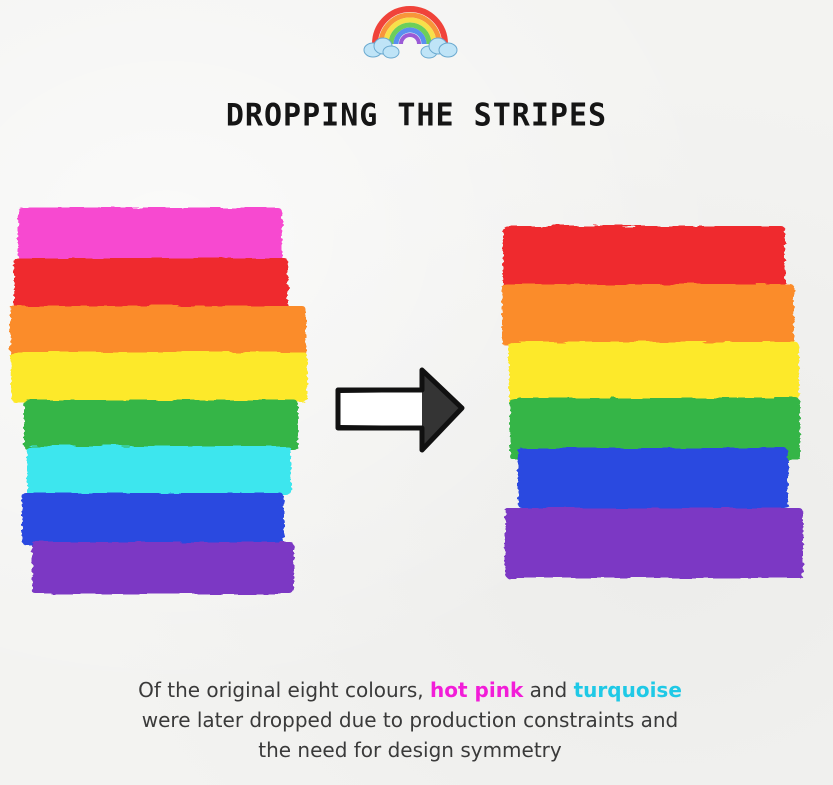  What do you see at coordinates (410, 750) in the screenshot?
I see `caption-part3: the need for design symmetry` at bounding box center [410, 750].